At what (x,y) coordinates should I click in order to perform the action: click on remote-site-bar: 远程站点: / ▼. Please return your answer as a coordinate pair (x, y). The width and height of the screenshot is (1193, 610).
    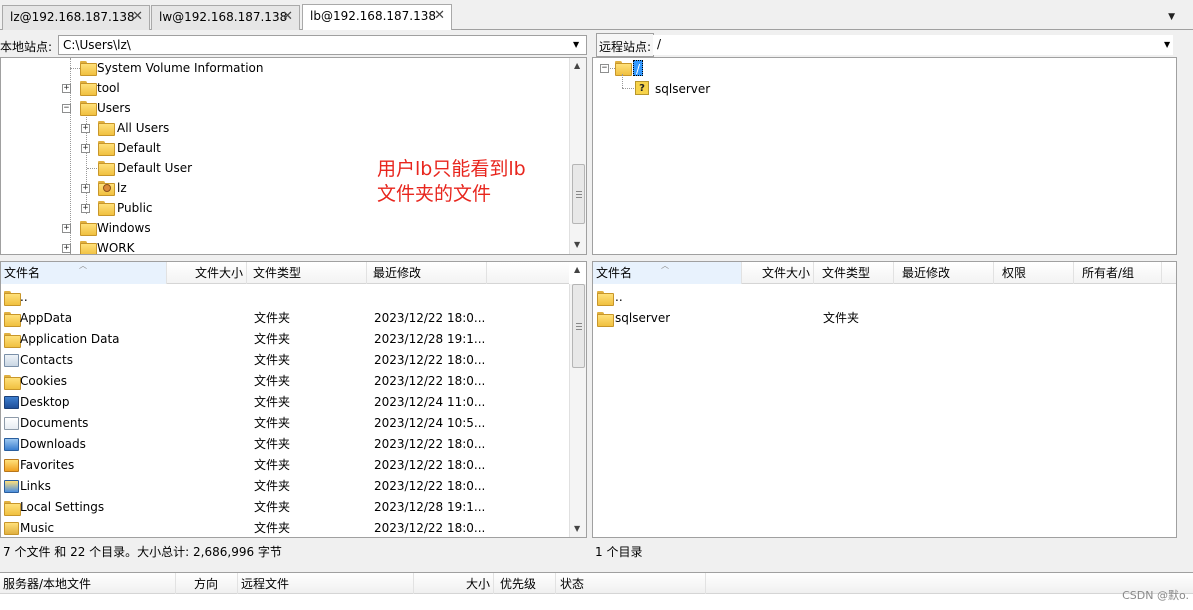
    Looking at the image, I should click on (893, 45).